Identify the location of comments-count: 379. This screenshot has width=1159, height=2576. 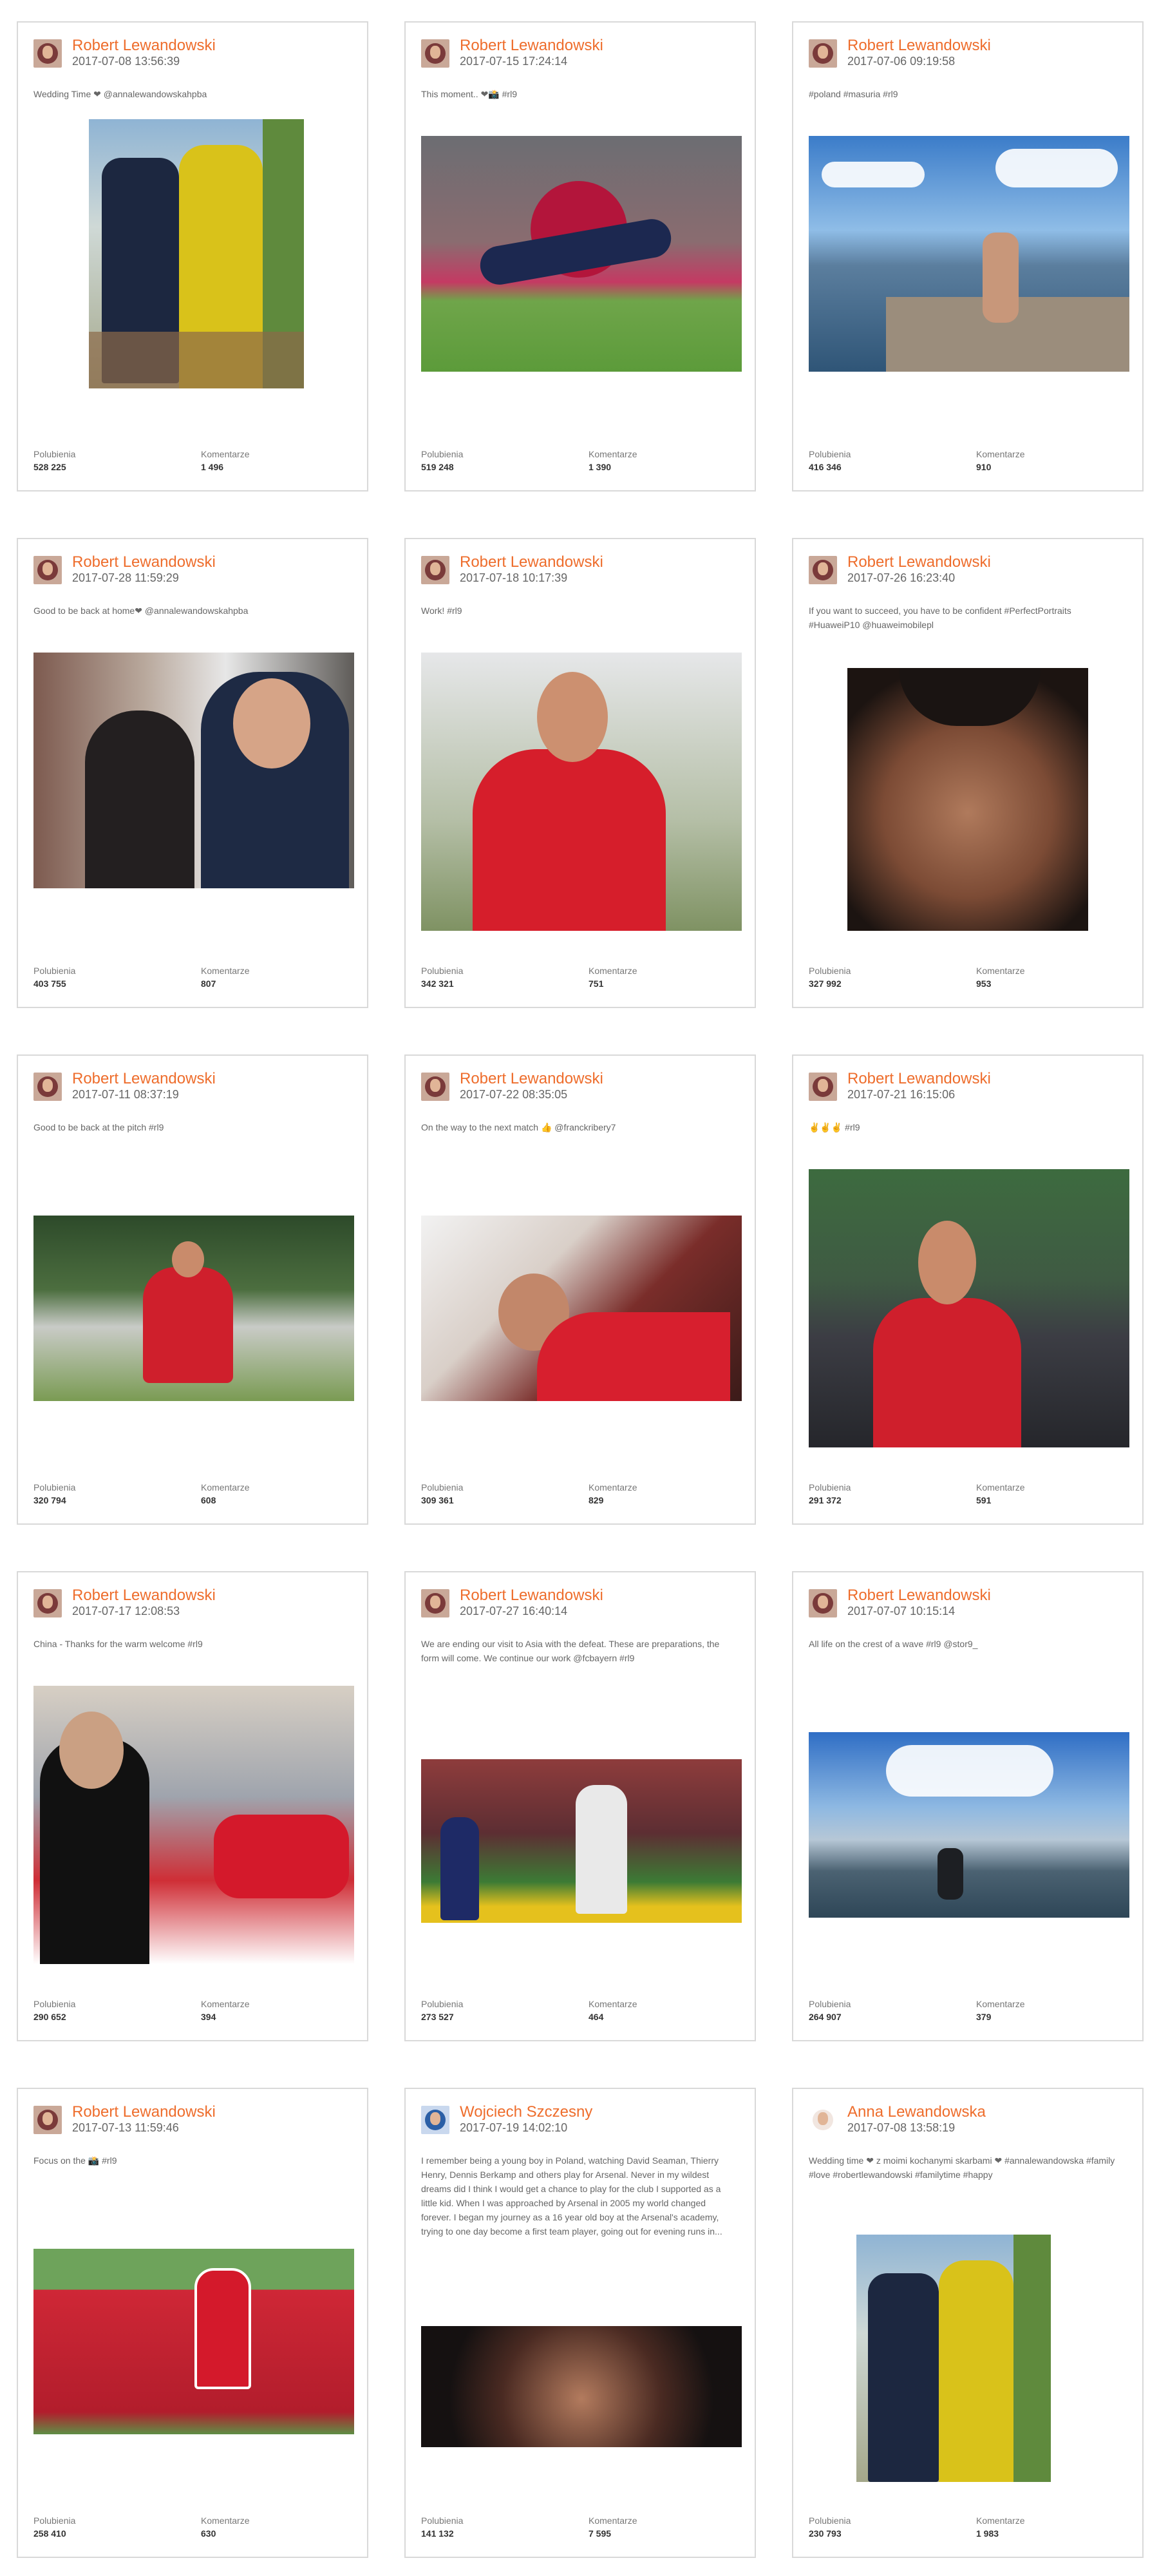
(984, 2017).